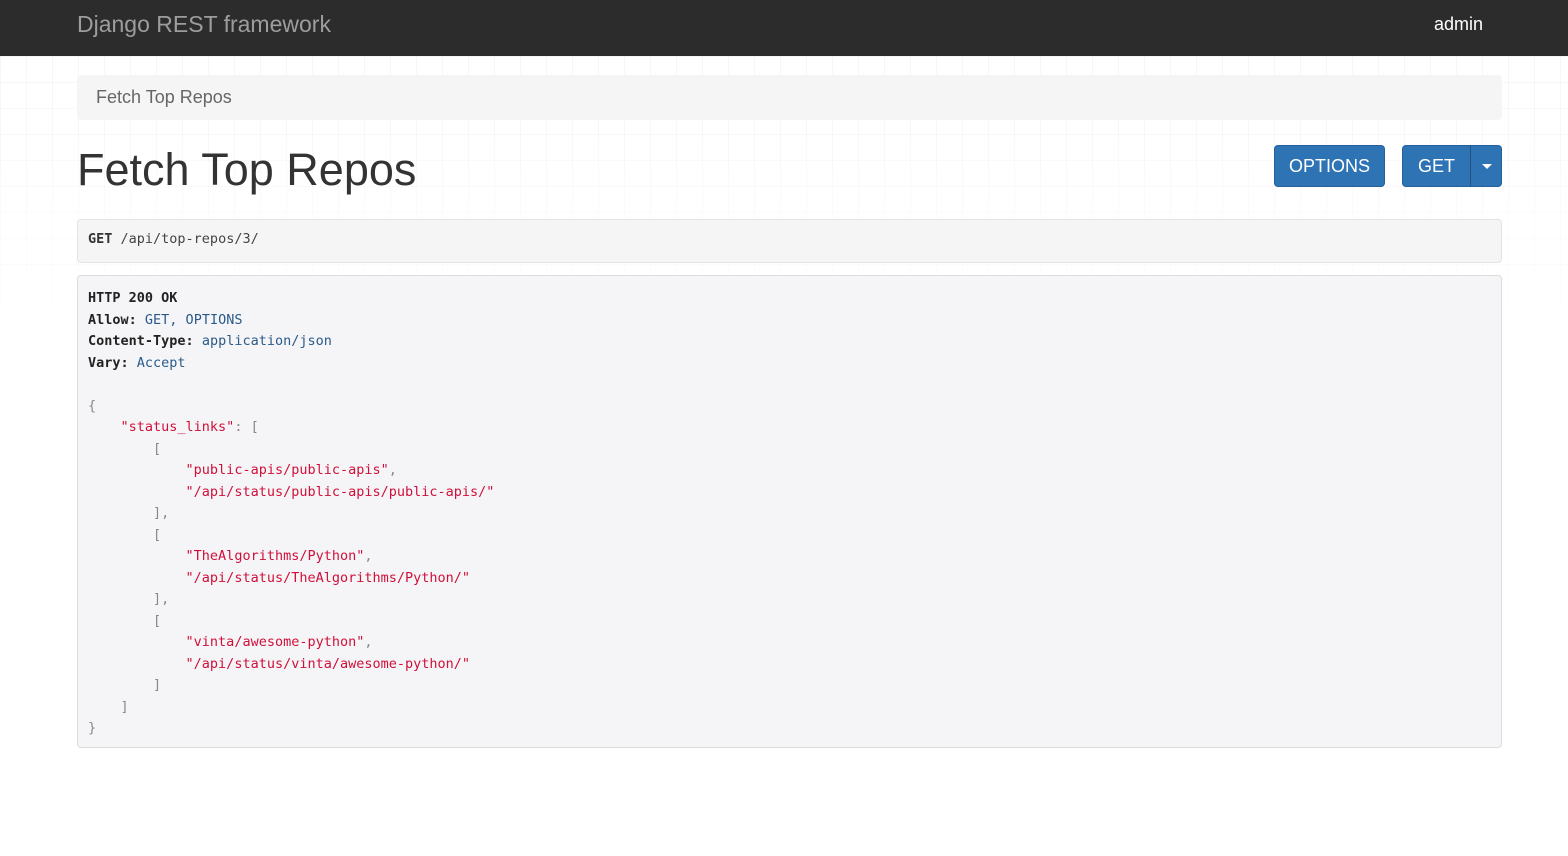  I want to click on json-string: "vinta/awesome-python",, so click(279, 642).